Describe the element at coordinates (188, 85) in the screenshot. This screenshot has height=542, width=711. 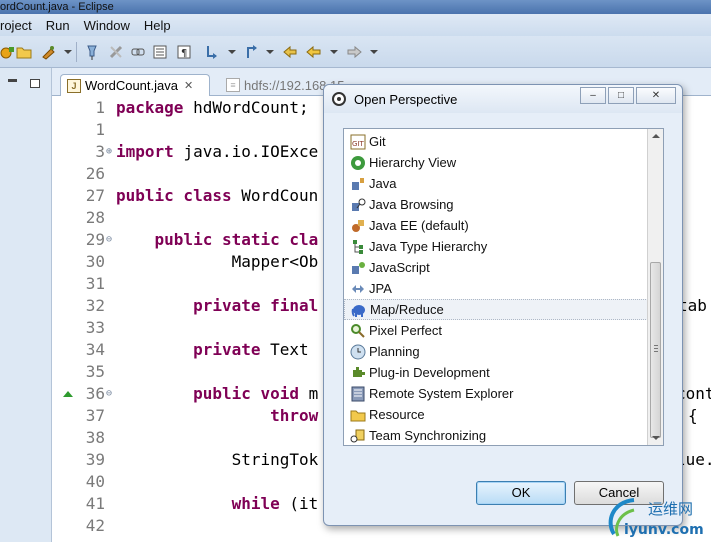
I see `close-icon: ✕` at that location.